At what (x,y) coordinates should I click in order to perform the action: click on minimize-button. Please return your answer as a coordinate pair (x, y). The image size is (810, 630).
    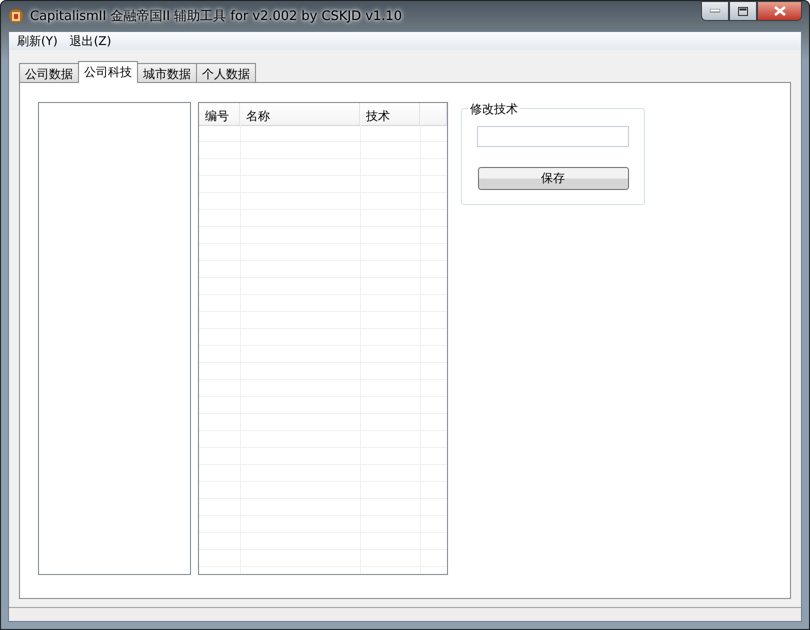
    Looking at the image, I should click on (715, 11).